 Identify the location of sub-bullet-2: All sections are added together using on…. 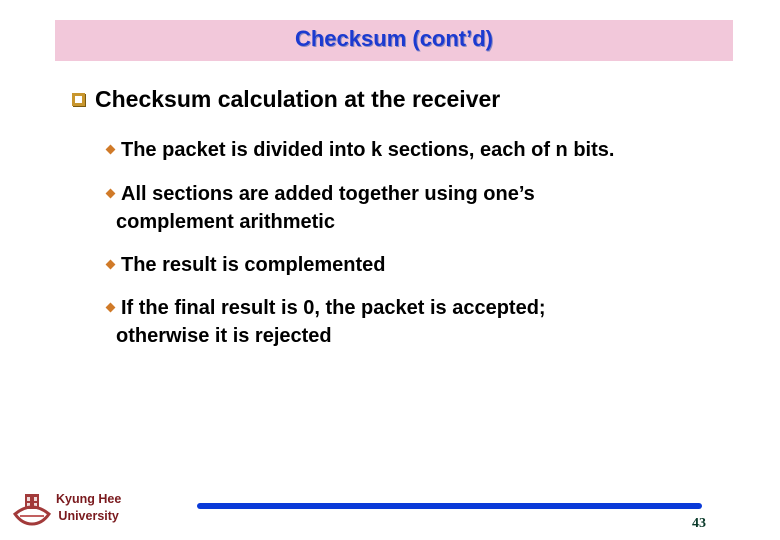
(319, 208).